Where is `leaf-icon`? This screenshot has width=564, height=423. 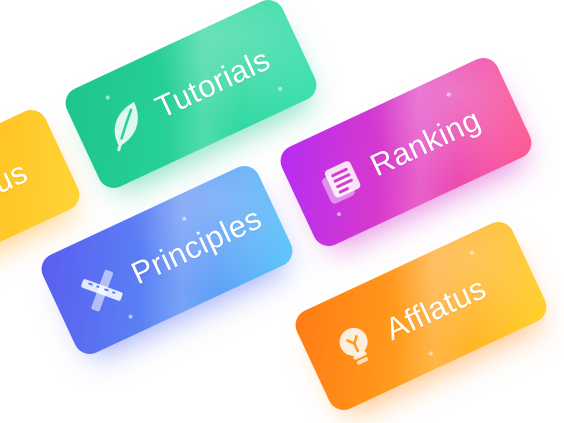 leaf-icon is located at coordinates (125, 124).